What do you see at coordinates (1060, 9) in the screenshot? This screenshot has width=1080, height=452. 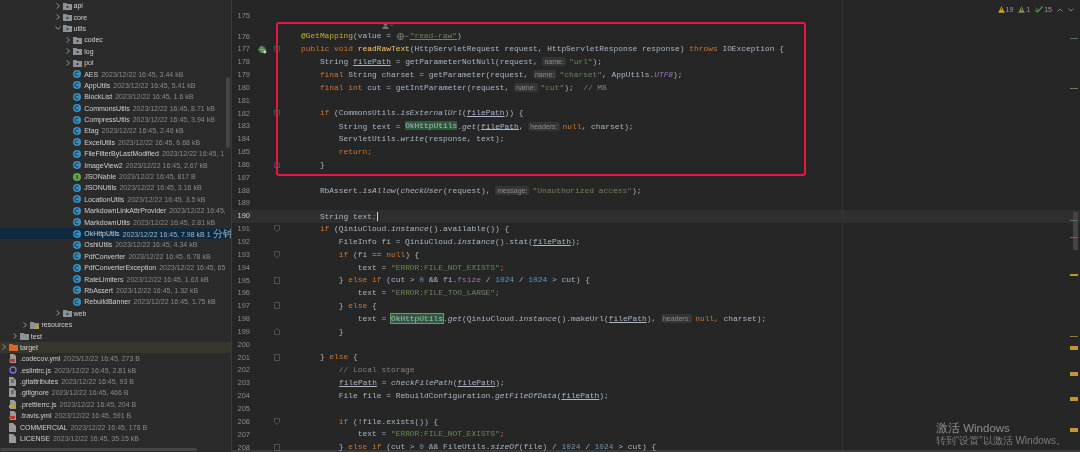 I see `chevron-up-icon` at bounding box center [1060, 9].